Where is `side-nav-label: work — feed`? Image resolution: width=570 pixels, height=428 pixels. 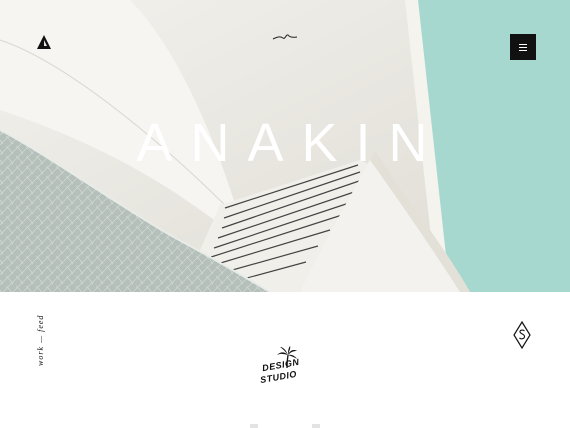 side-nav-label: work — feed is located at coordinates (40, 340).